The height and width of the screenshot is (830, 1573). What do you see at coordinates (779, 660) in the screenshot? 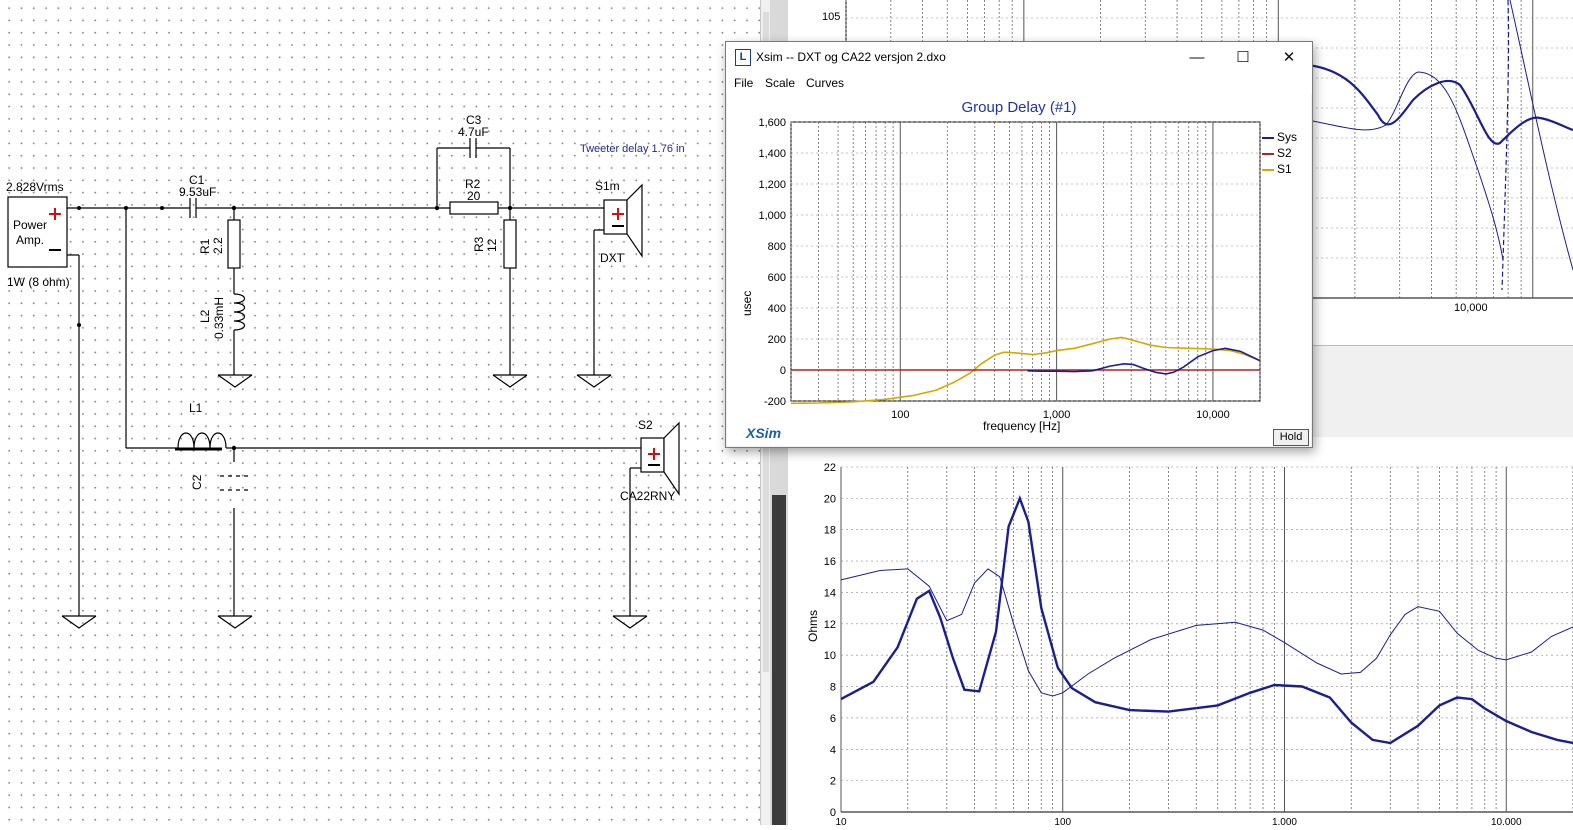
I see `dark-panel` at bounding box center [779, 660].